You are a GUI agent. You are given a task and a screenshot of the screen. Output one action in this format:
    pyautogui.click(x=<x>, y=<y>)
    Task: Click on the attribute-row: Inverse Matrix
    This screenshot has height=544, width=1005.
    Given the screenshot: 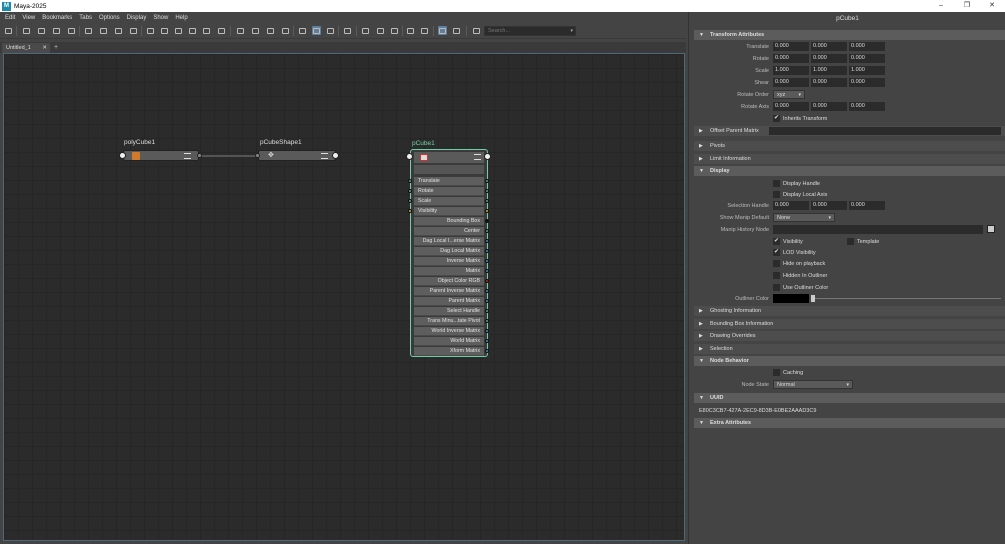 What is the action you would take?
    pyautogui.click(x=449, y=261)
    